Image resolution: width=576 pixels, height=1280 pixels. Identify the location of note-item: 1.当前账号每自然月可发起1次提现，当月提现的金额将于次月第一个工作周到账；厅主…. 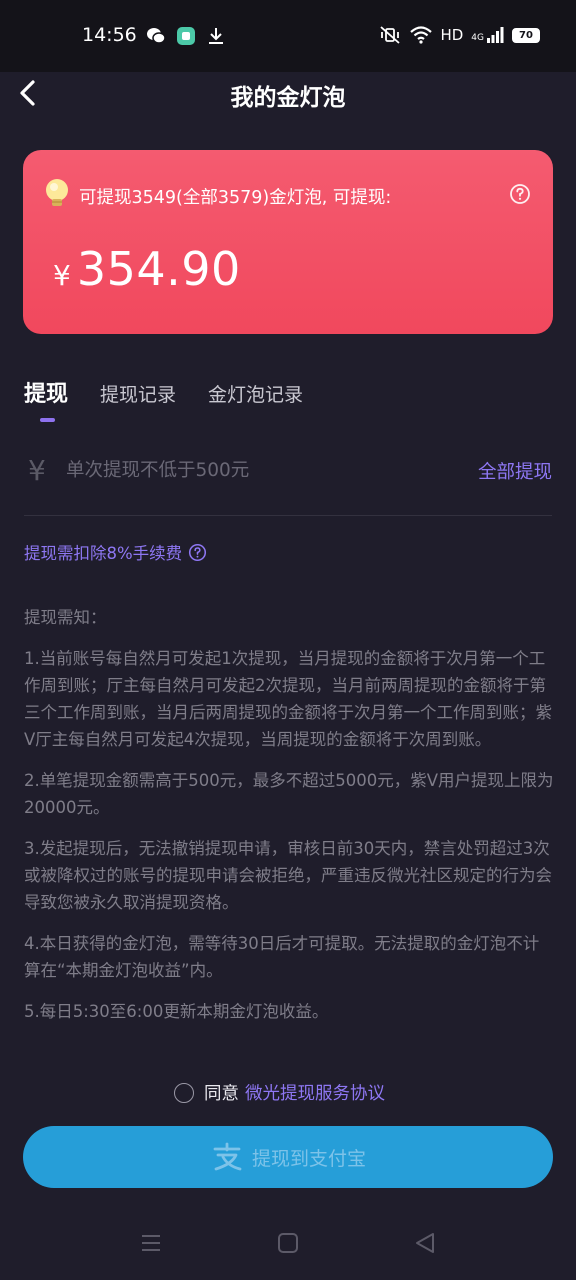
(288, 699).